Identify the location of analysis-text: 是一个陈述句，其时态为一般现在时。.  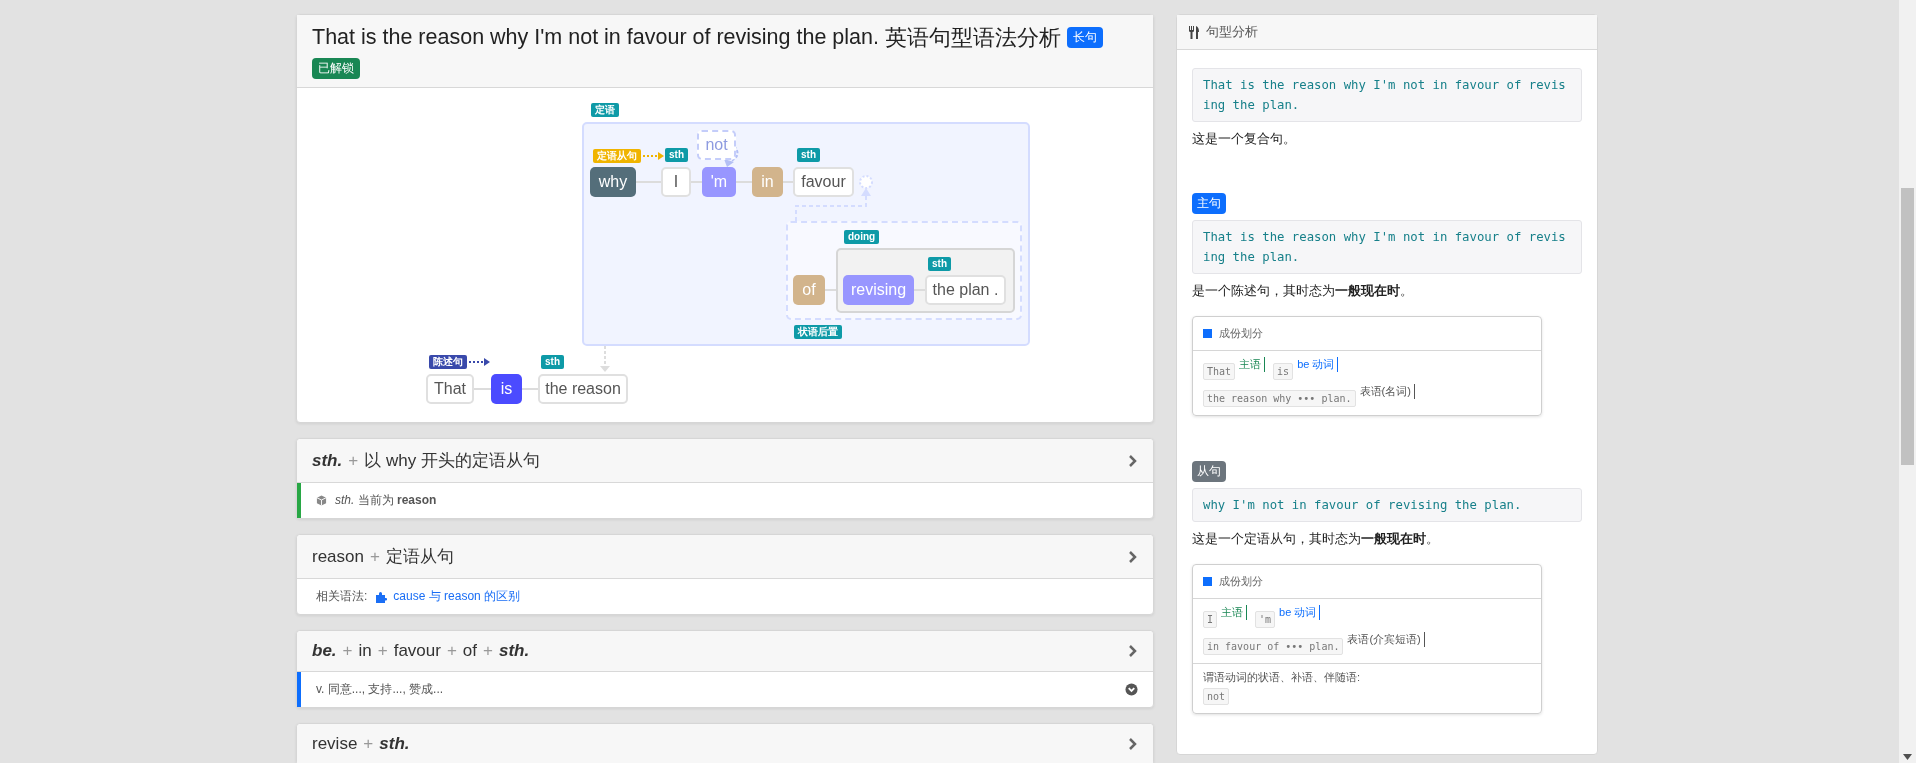
(1303, 291).